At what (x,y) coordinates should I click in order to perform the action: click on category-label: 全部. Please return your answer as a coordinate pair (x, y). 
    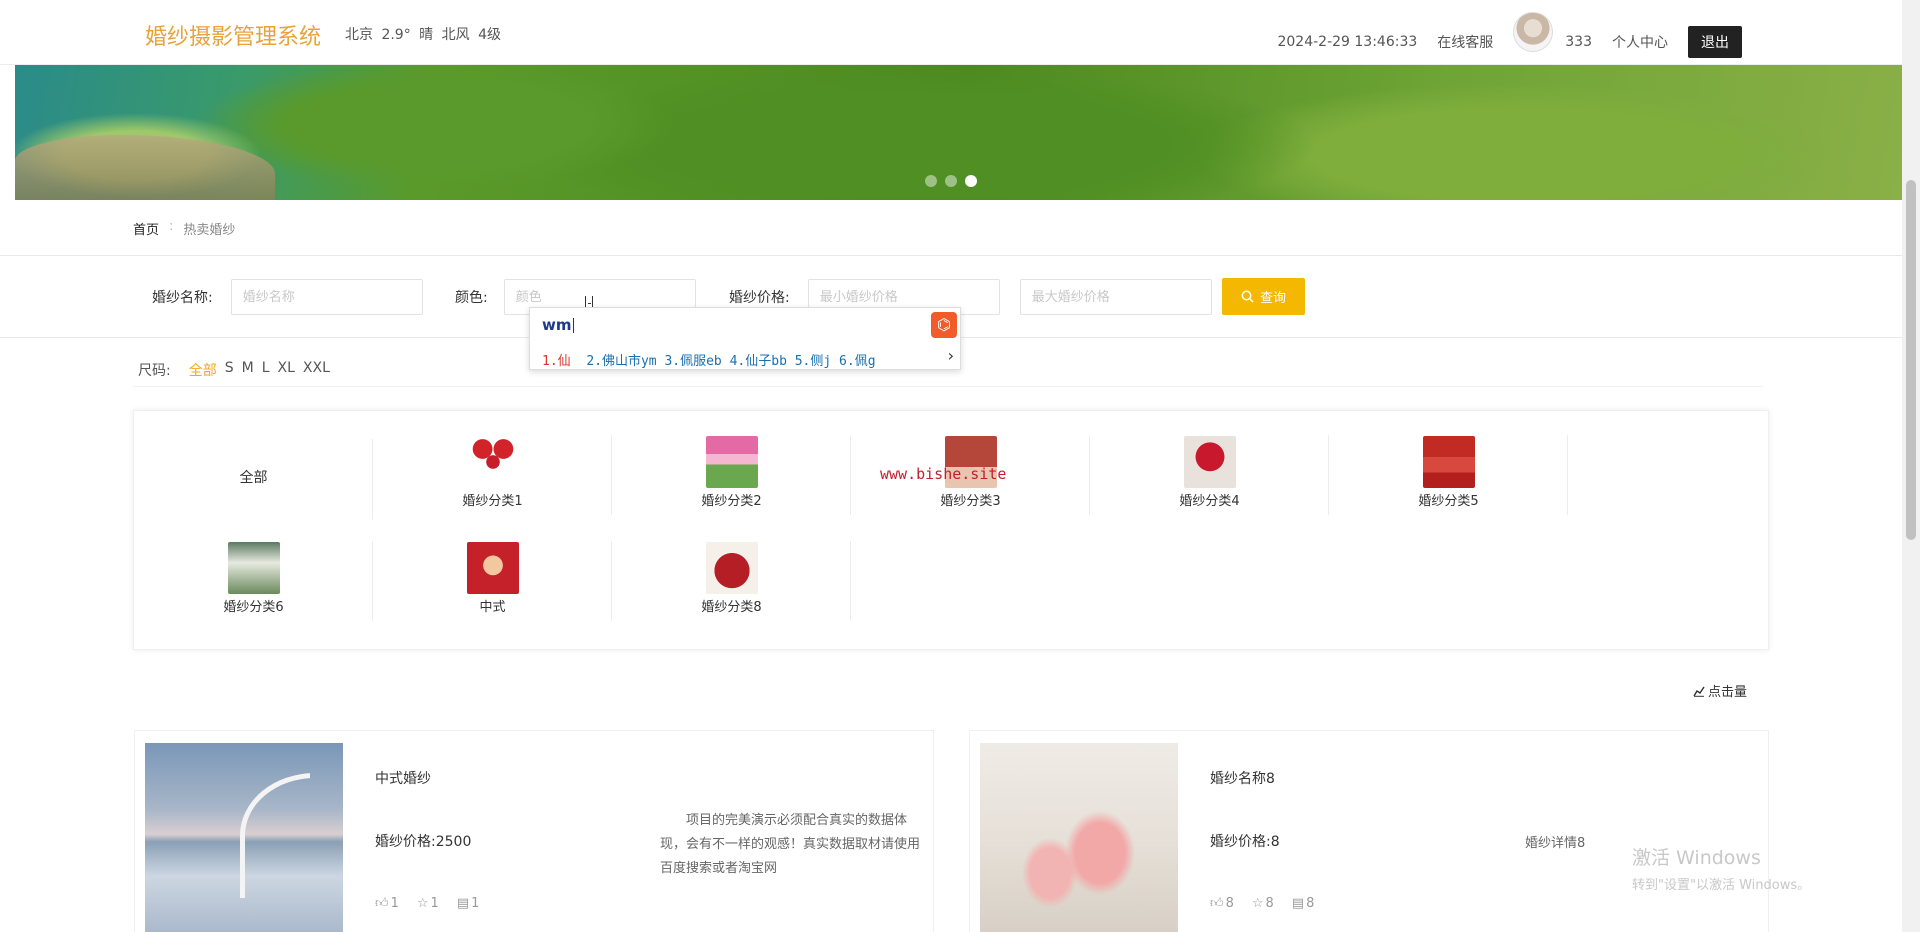
    Looking at the image, I should click on (253, 478).